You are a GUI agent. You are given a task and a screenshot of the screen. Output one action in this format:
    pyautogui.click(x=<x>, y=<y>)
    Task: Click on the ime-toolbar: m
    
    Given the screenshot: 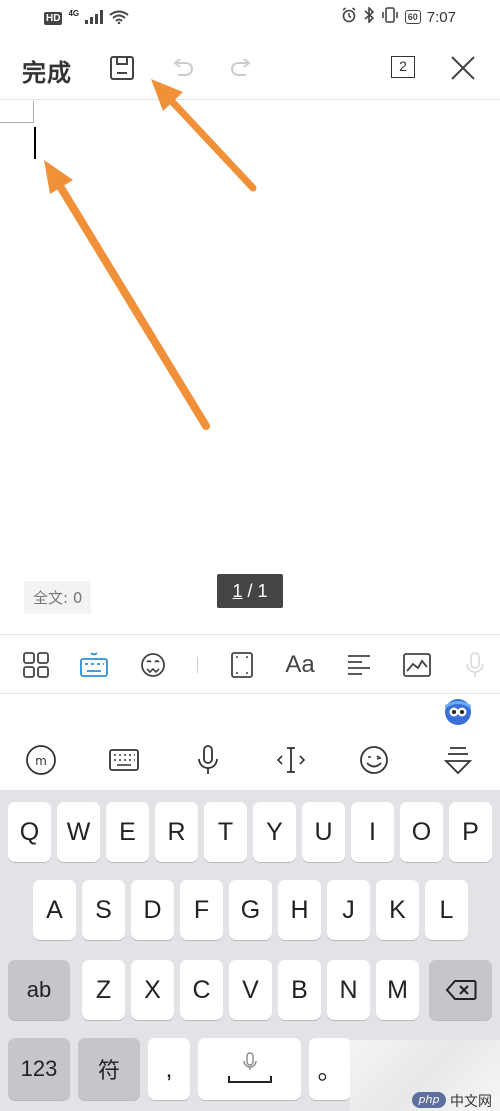 What is the action you would take?
    pyautogui.click(x=250, y=760)
    